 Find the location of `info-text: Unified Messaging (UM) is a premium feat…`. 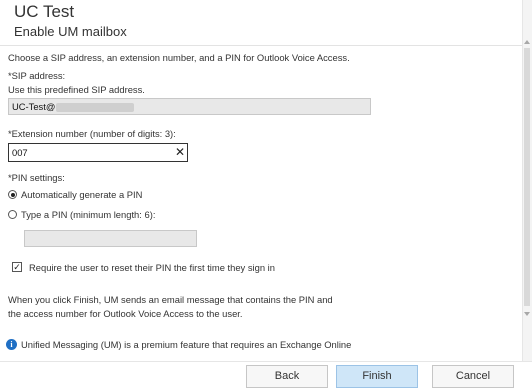

info-text: Unified Messaging (UM) is a premium feat… is located at coordinates (186, 344).